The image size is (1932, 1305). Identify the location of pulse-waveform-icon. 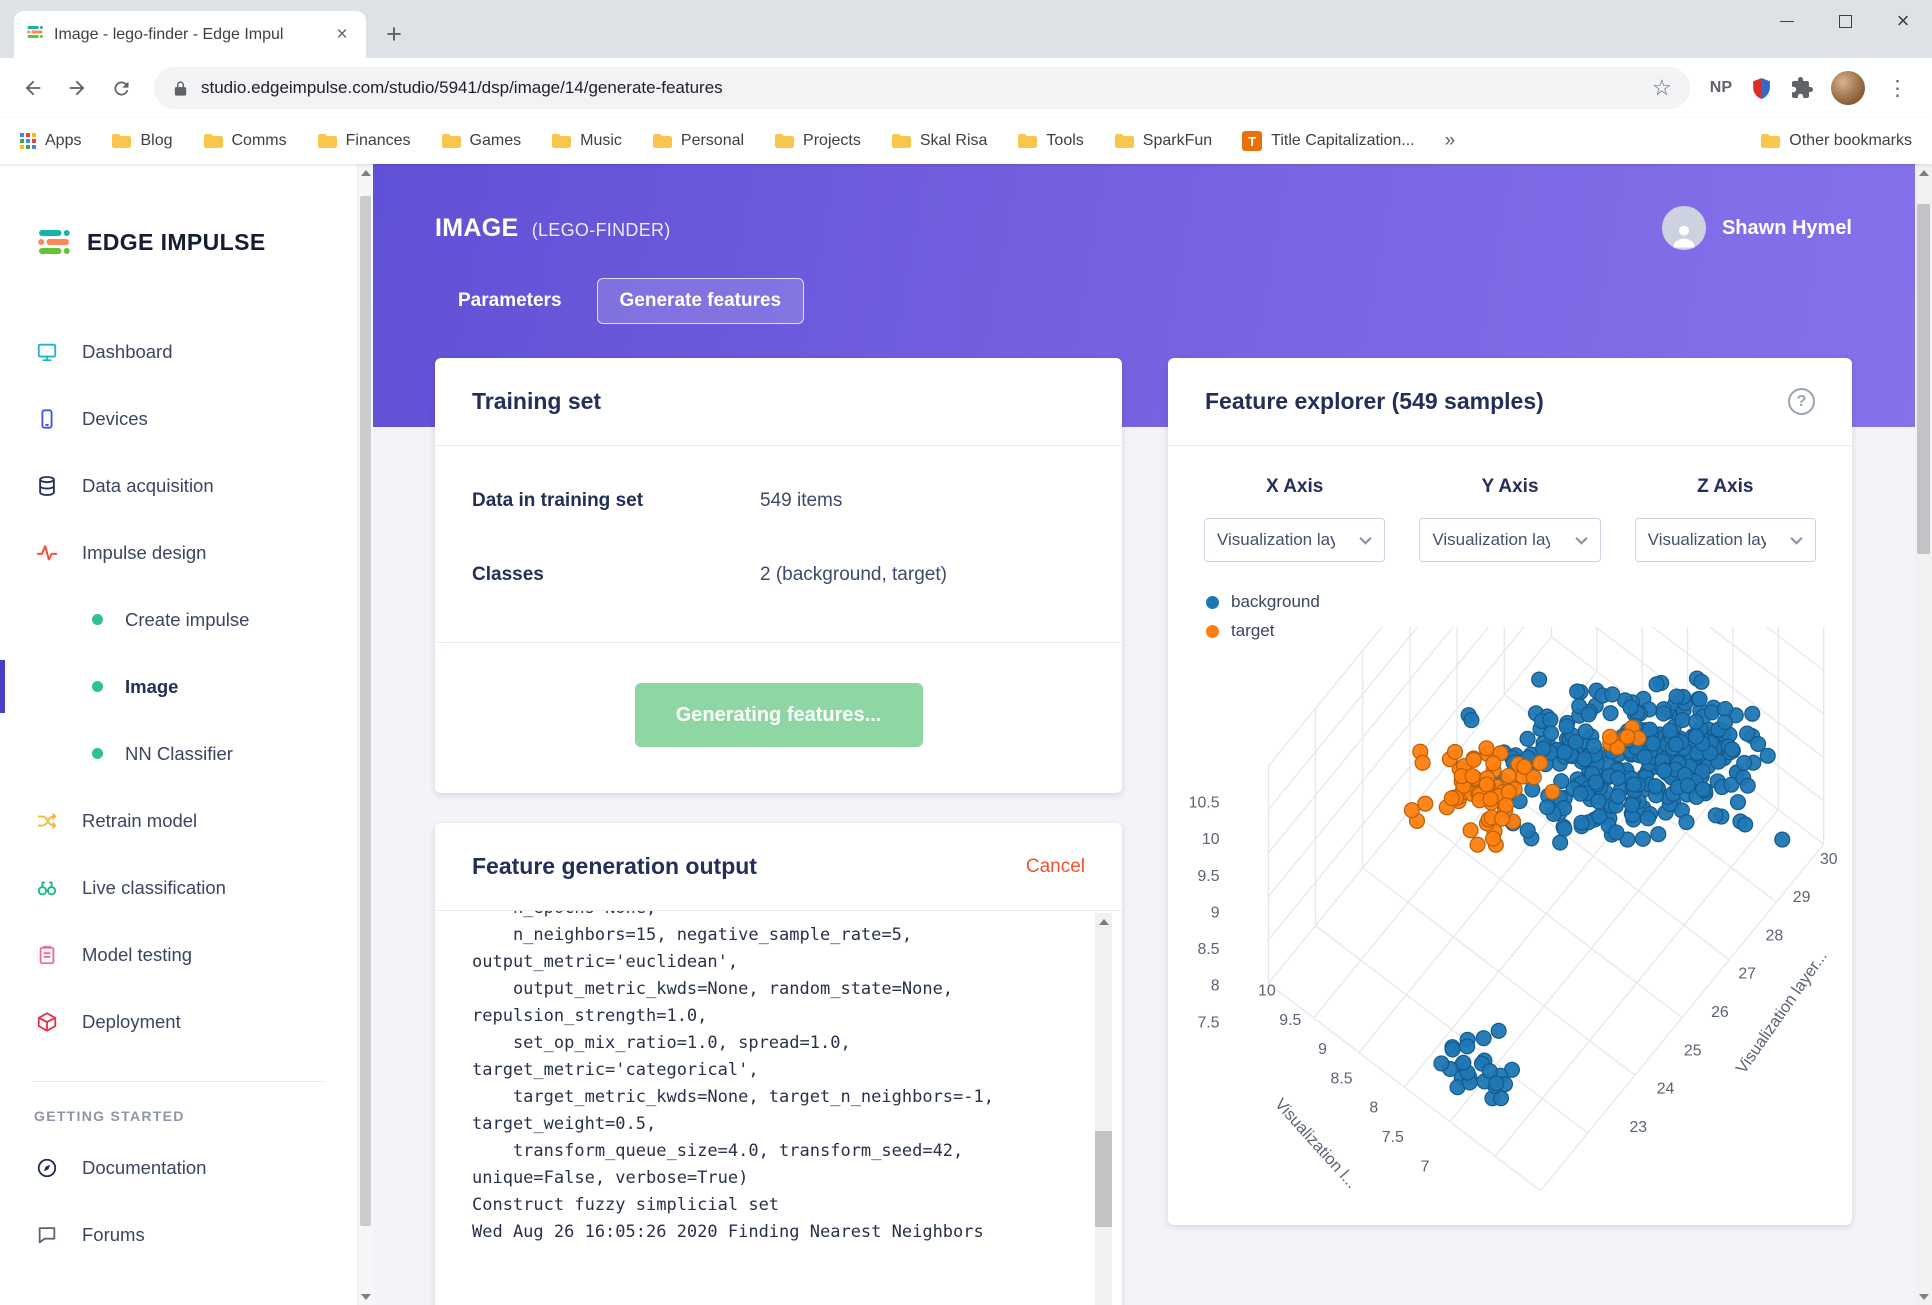
(47, 553).